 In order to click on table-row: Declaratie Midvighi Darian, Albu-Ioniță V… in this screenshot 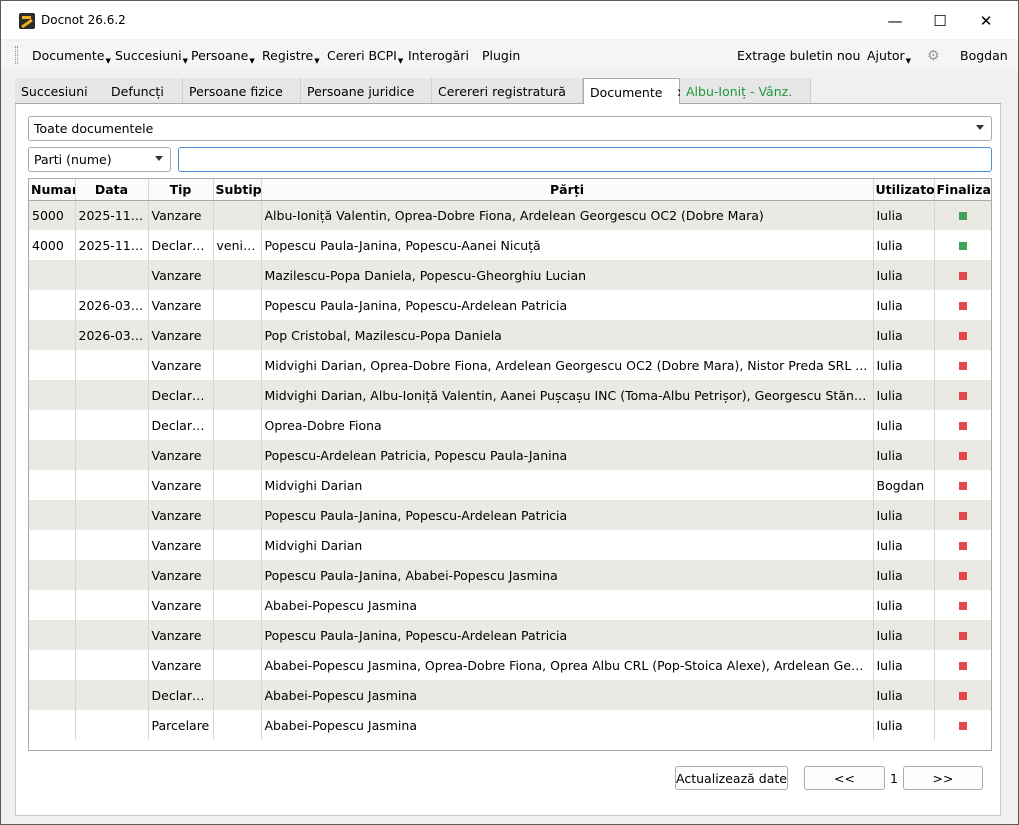, I will do `click(510, 395)`.